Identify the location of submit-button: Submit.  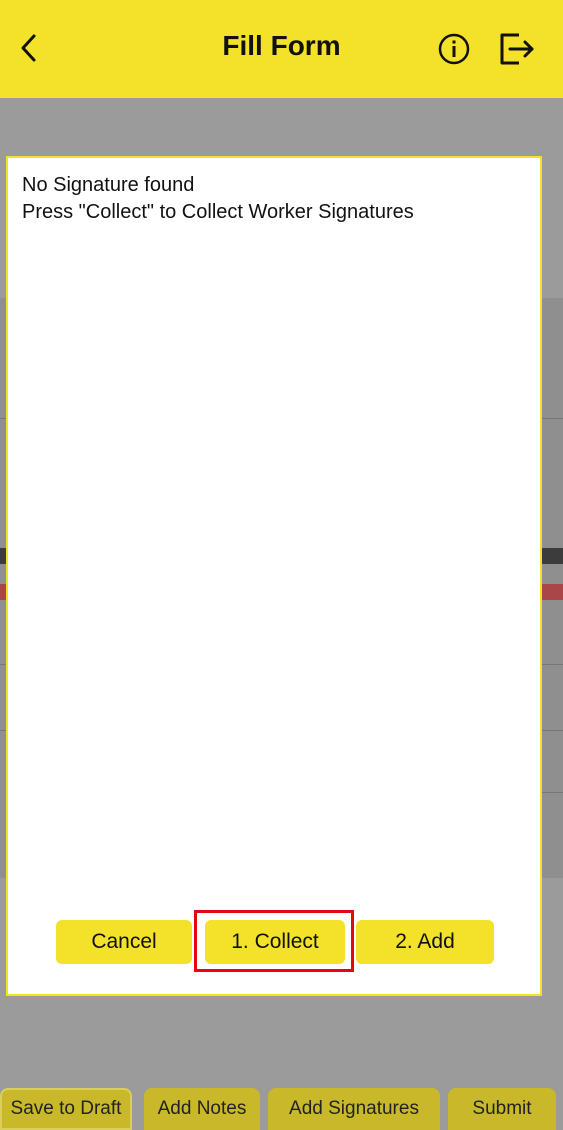
(502, 1109).